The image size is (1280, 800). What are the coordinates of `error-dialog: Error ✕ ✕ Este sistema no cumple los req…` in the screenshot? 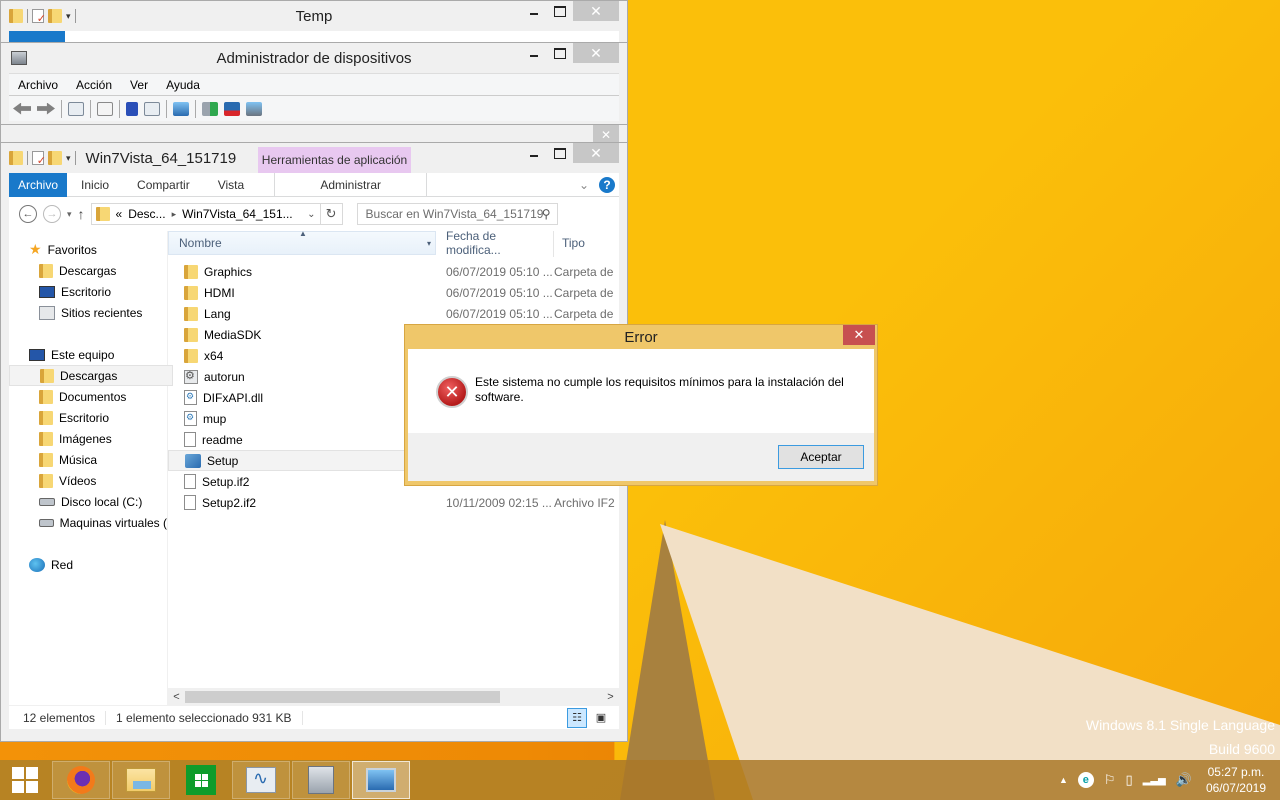 It's located at (641, 405).